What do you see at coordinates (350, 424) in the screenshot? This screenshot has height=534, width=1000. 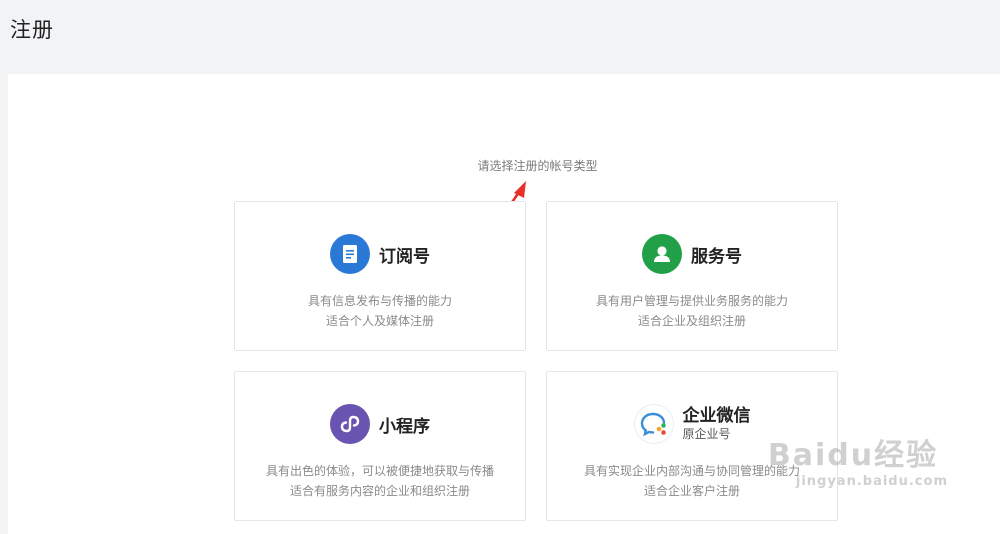 I see `miniprogram-icon` at bounding box center [350, 424].